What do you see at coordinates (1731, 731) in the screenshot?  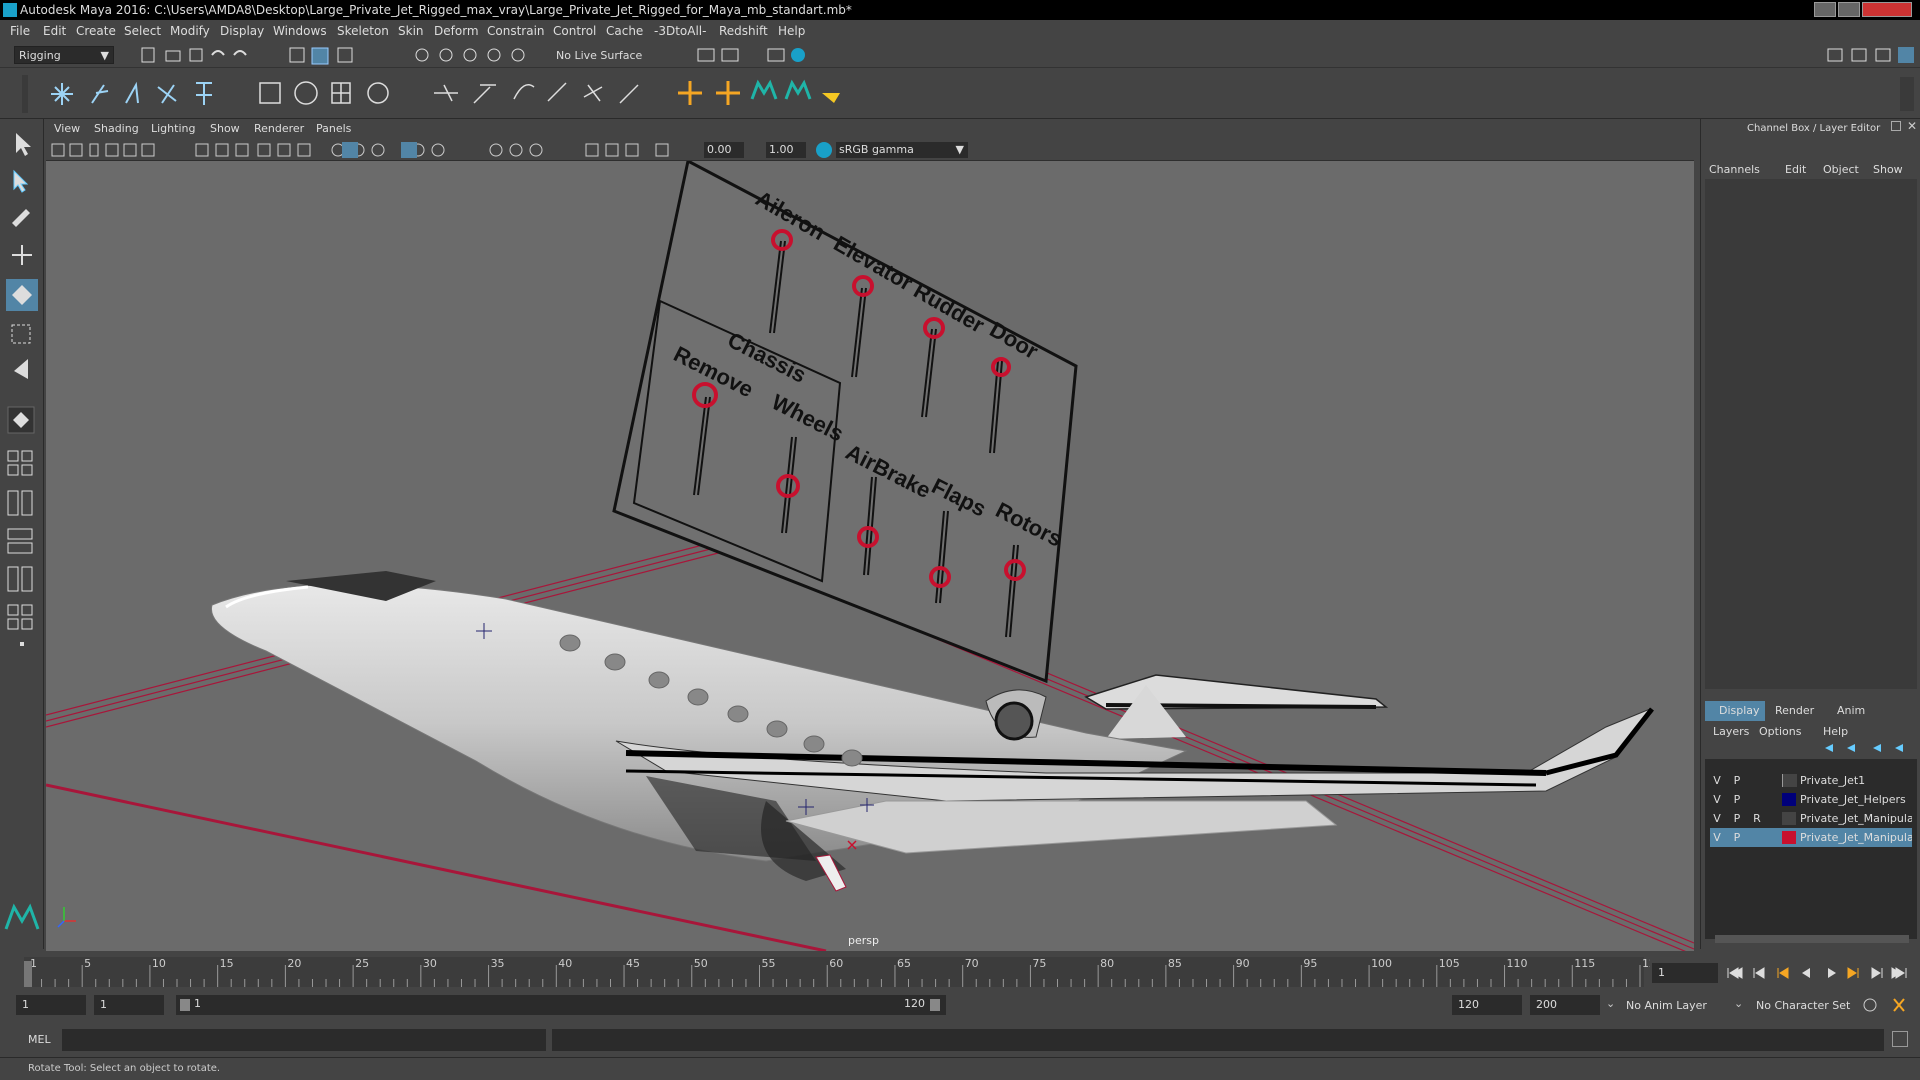 I see `layer-menu-layers: Layers` at bounding box center [1731, 731].